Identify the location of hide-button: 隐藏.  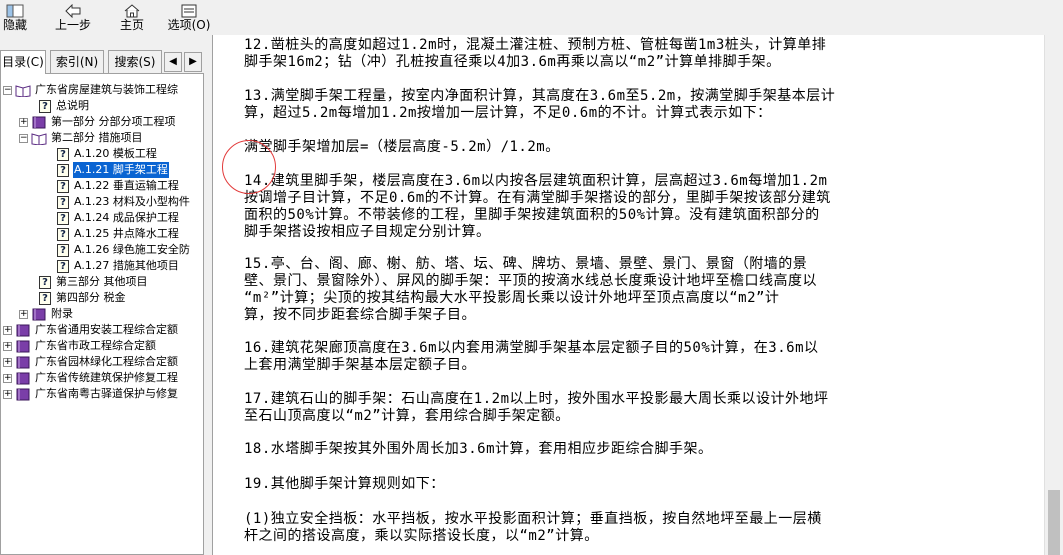
(15, 16).